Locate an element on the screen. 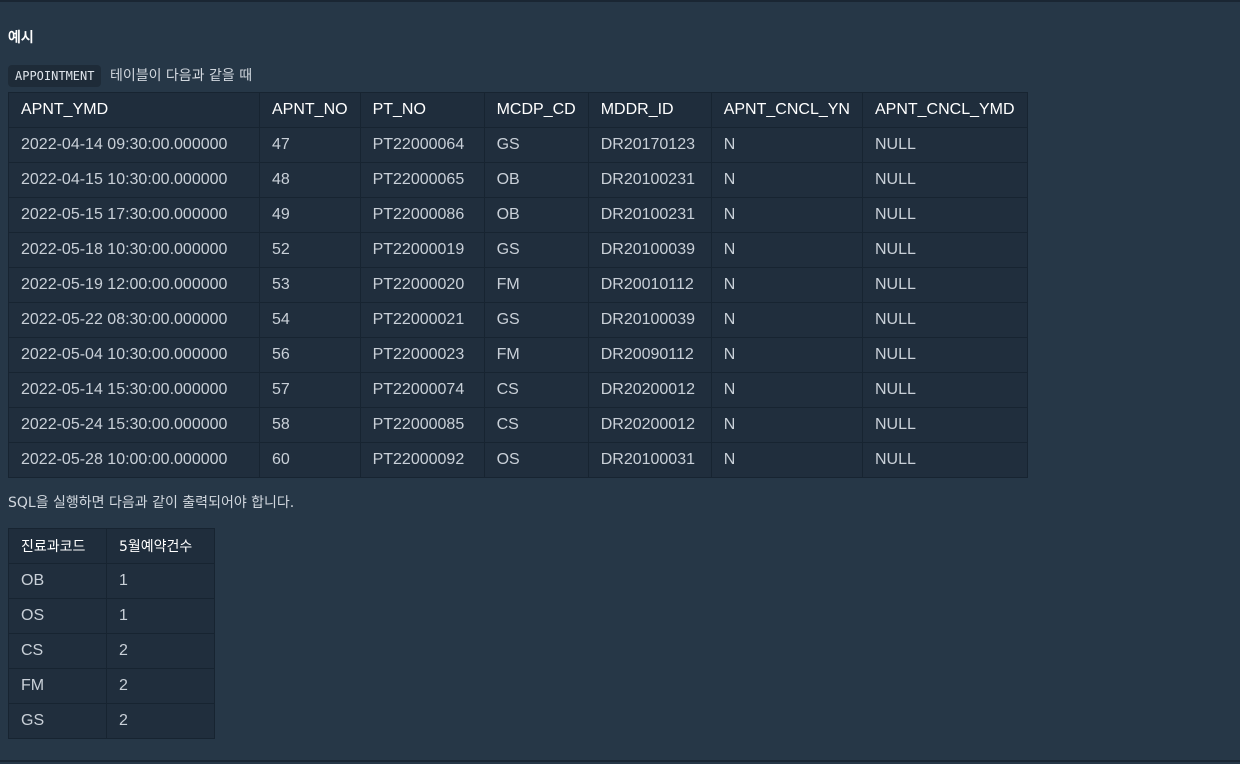 This screenshot has width=1240, height=764. table-cell: DR20090112 is located at coordinates (649, 355).